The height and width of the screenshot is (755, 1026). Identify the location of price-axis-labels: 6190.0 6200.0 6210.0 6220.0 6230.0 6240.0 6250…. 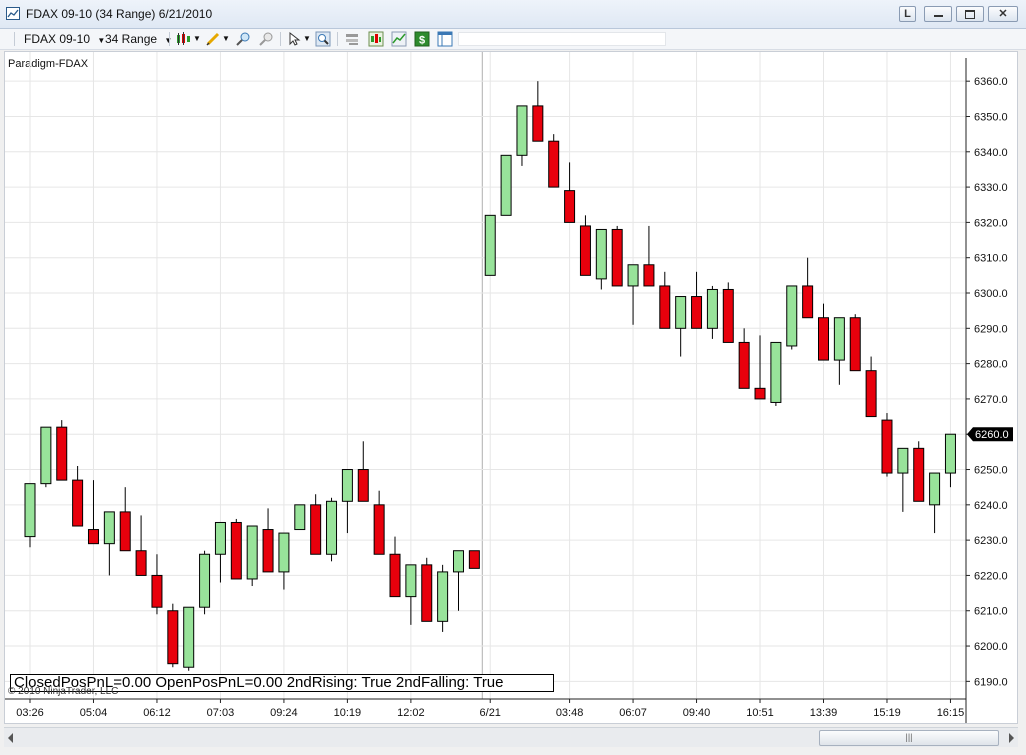
(987, 382).